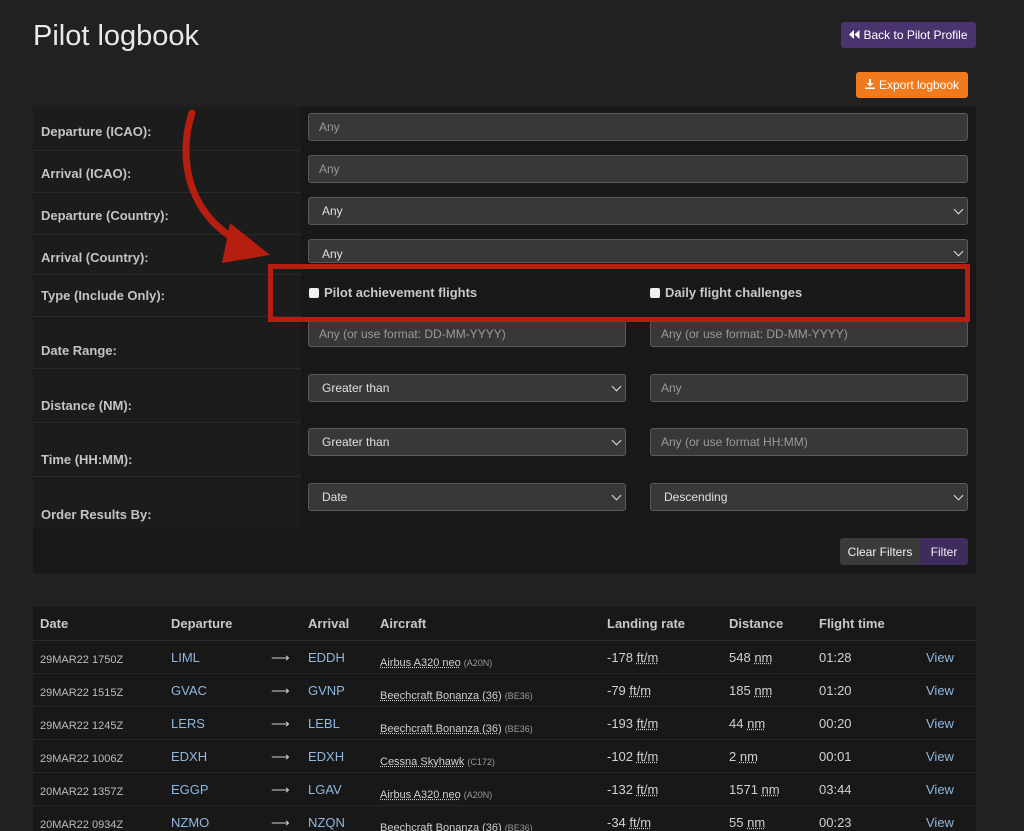 This screenshot has height=831, width=1024. Describe the element at coordinates (481, 762) in the screenshot. I see `aircraft-code: (C172)` at that location.